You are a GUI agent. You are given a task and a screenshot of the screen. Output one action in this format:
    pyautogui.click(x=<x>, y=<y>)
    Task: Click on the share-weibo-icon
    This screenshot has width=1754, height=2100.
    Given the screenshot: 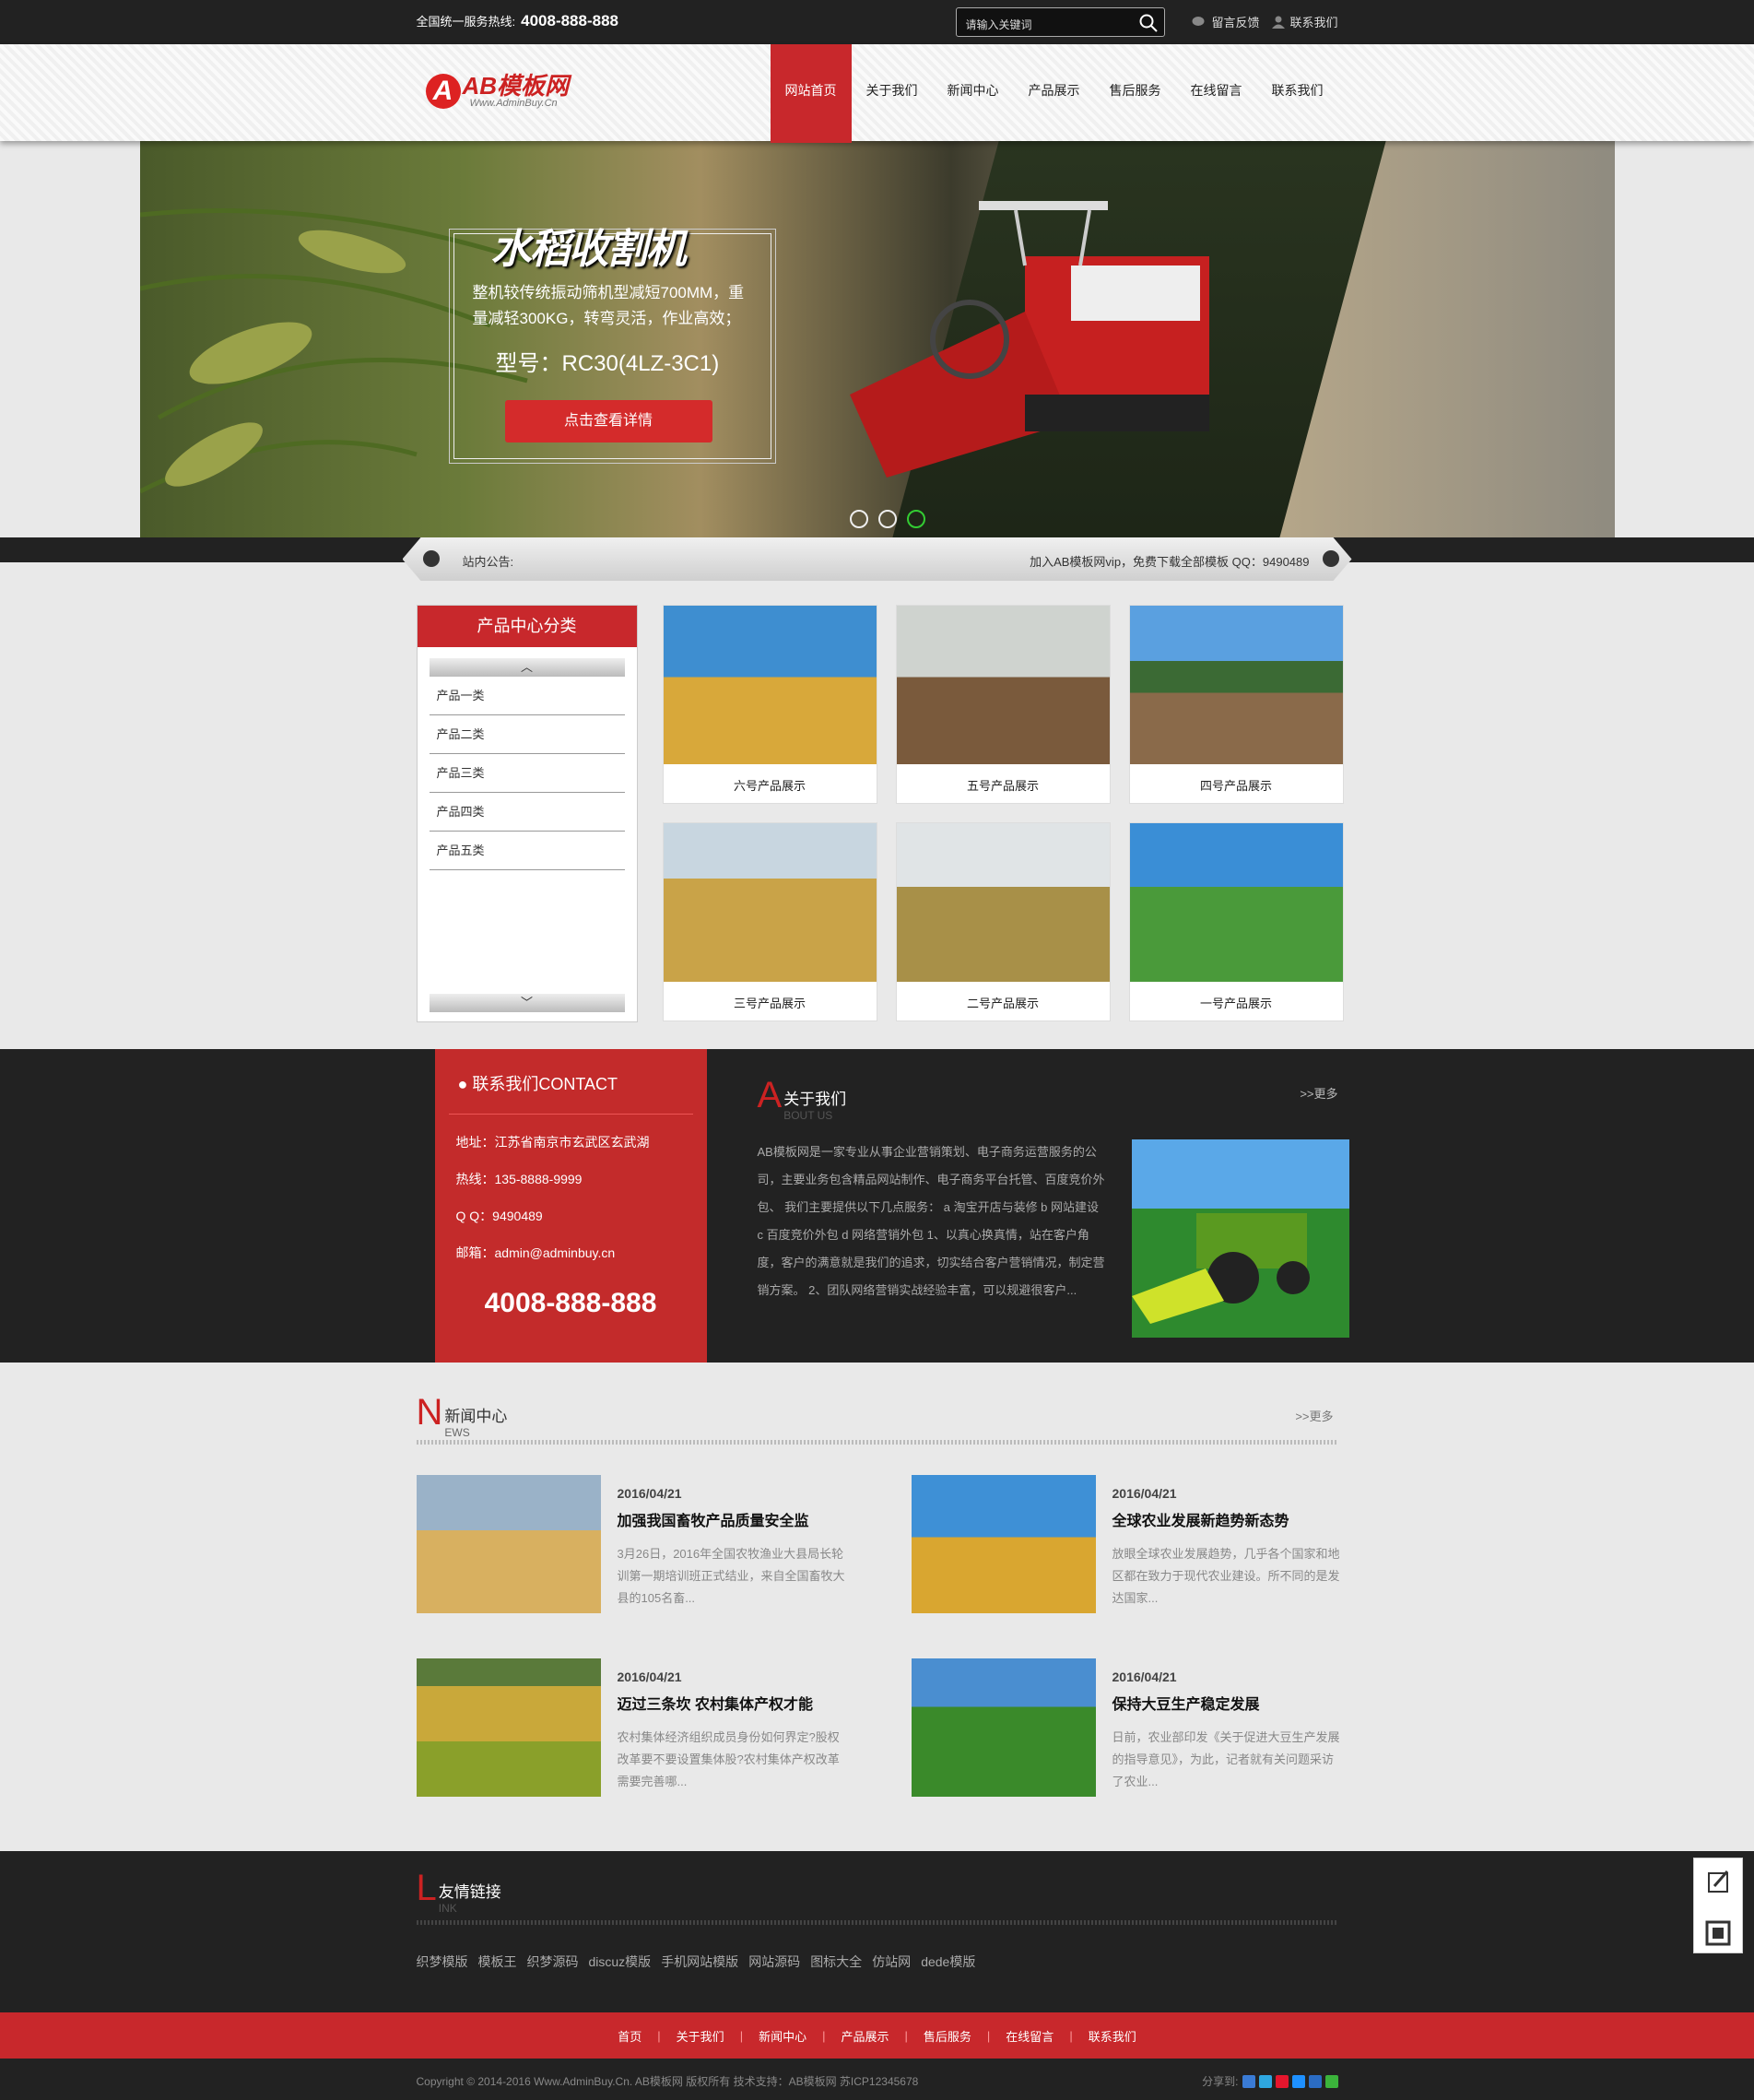 What is the action you would take?
    pyautogui.click(x=1282, y=2081)
    